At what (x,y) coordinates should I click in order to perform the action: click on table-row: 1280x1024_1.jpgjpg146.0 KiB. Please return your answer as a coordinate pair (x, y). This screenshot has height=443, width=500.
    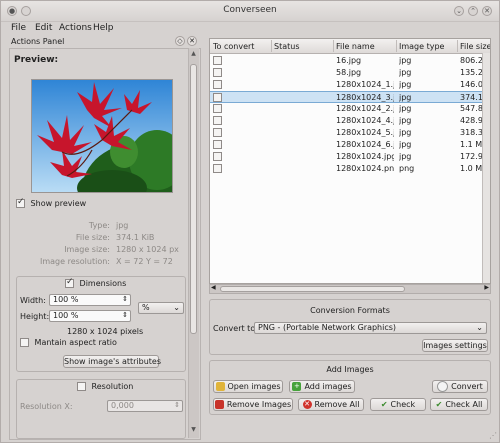
    Looking at the image, I should click on (350, 85).